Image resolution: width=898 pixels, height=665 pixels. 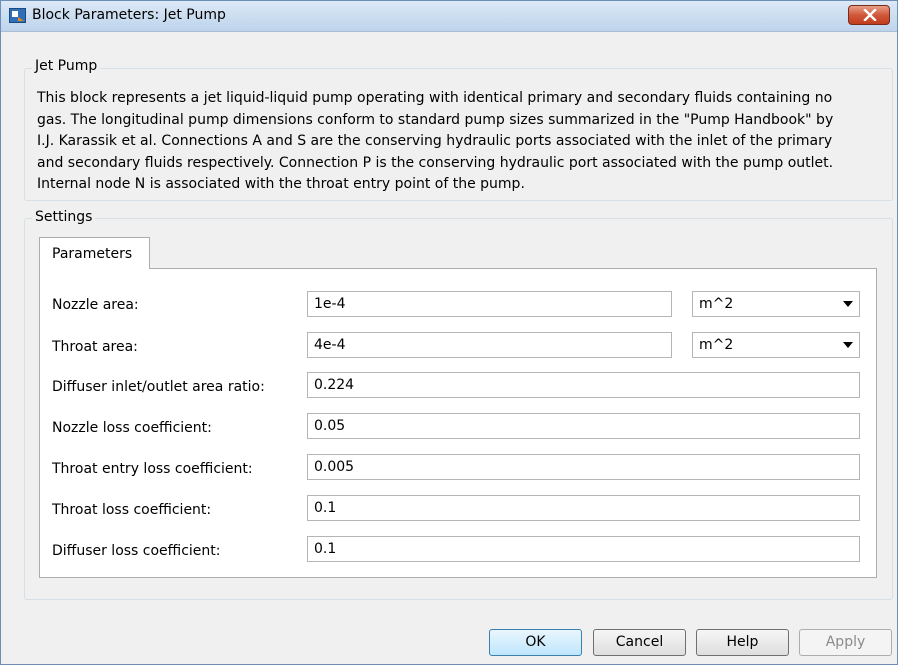 What do you see at coordinates (583, 508) in the screenshot?
I see `throat-loss-coefficient-input: 0.1` at bounding box center [583, 508].